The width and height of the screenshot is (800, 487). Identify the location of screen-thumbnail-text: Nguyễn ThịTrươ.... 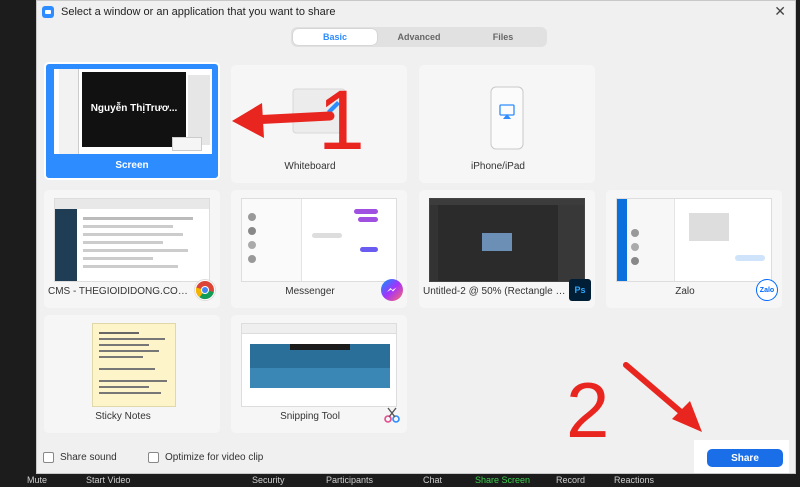
(134, 108).